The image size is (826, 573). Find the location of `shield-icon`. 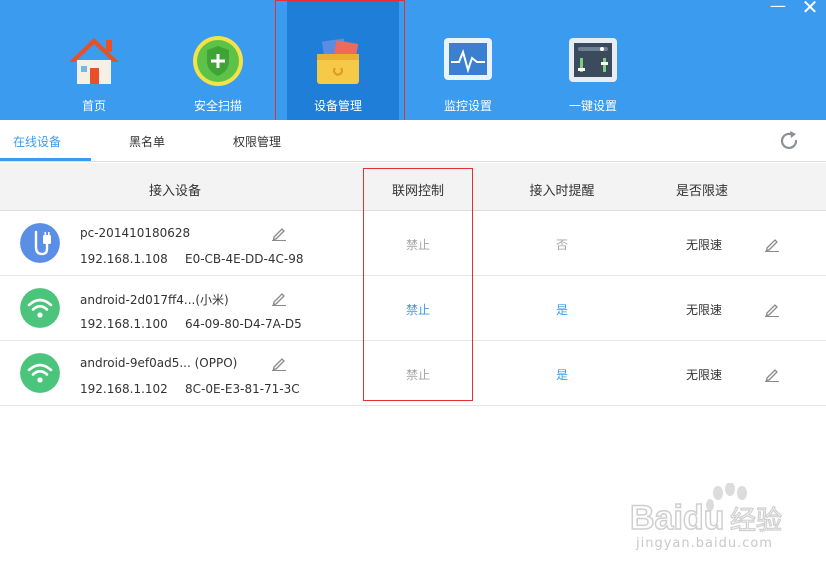

shield-icon is located at coordinates (218, 61).